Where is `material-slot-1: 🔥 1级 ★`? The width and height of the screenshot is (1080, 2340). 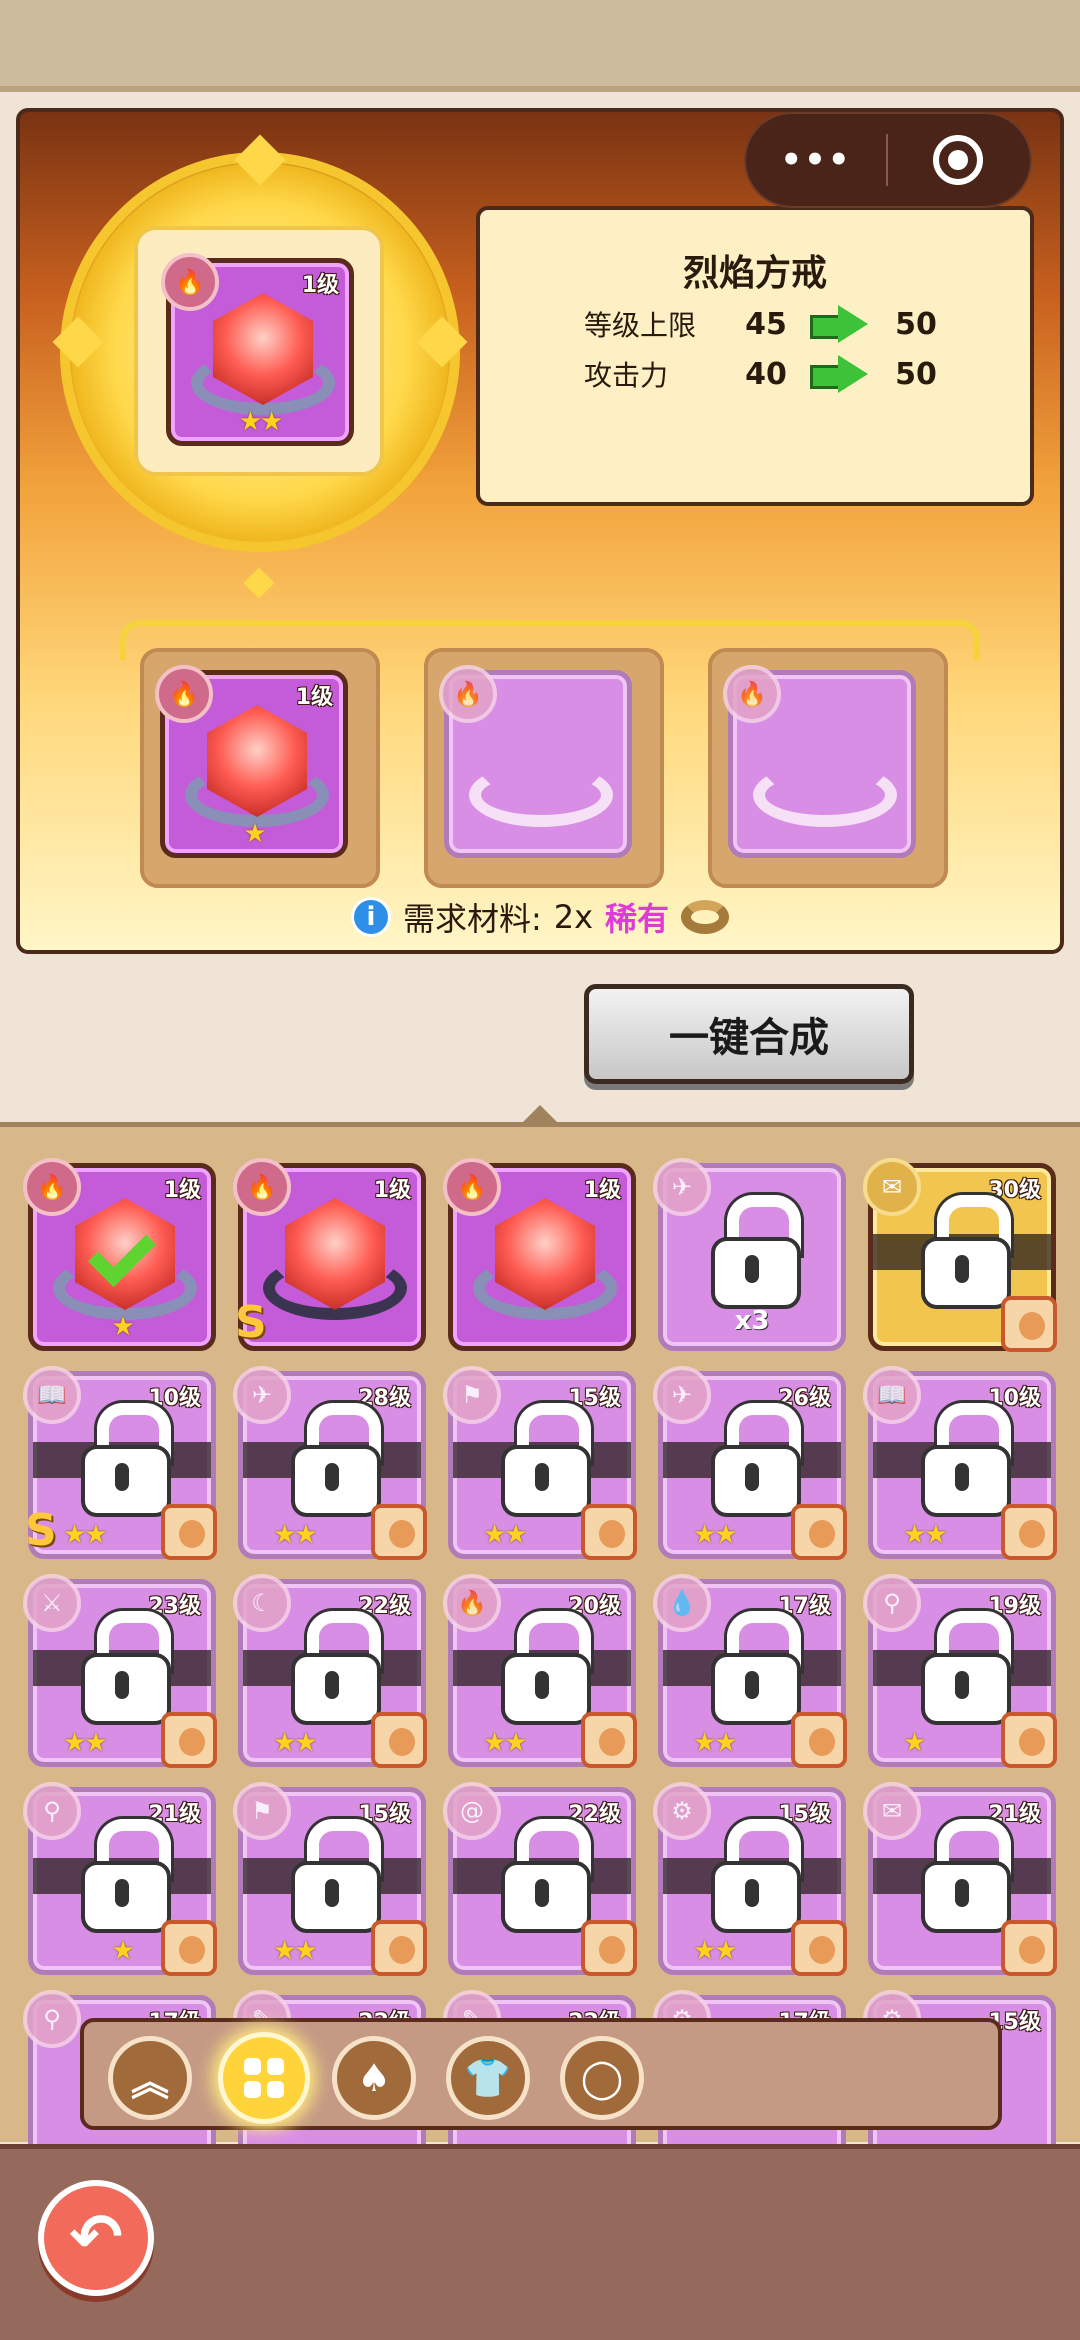
material-slot-1: 🔥 1级 ★ is located at coordinates (260, 768).